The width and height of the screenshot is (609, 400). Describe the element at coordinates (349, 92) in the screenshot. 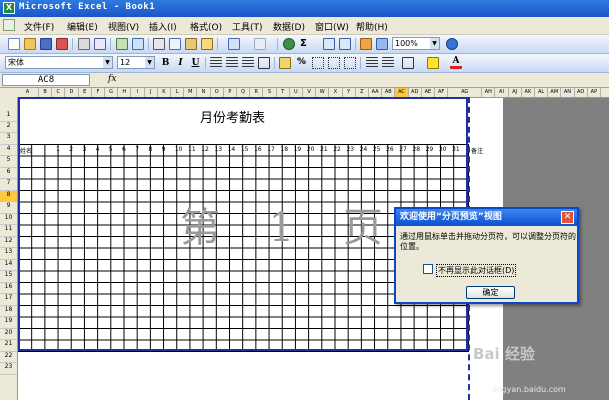

I see `column-header: Y` at that location.